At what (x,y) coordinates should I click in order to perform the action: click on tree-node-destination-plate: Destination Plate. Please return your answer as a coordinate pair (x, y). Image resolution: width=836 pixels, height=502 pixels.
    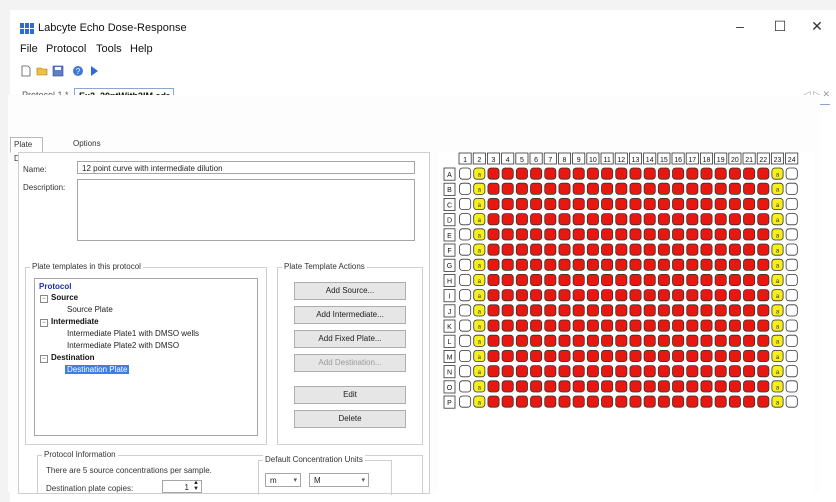
    Looking at the image, I should click on (97, 369).